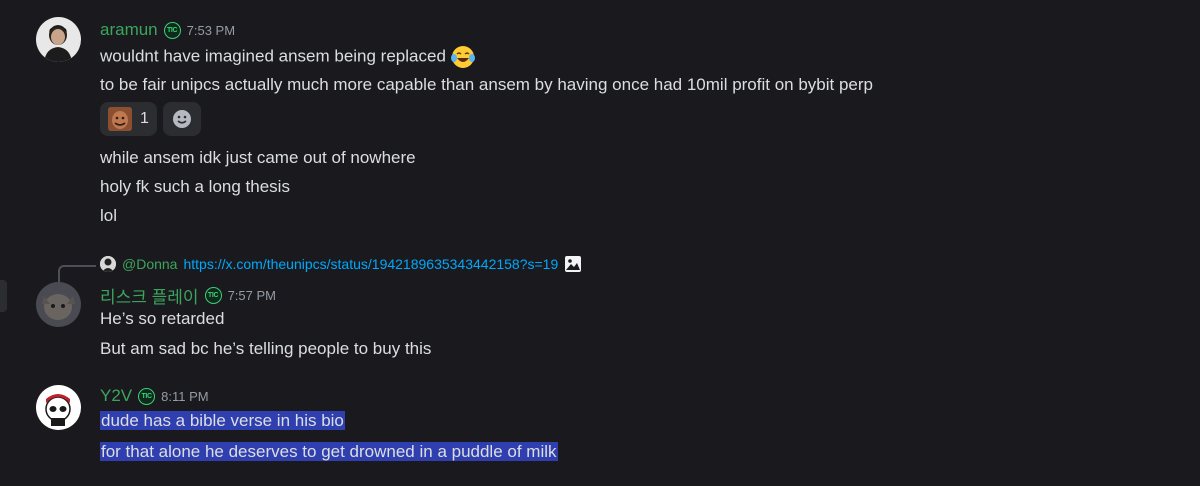 Image resolution: width=1200 pixels, height=486 pixels. What do you see at coordinates (149, 295) in the screenshot?
I see `username: 리스크 플레이` at bounding box center [149, 295].